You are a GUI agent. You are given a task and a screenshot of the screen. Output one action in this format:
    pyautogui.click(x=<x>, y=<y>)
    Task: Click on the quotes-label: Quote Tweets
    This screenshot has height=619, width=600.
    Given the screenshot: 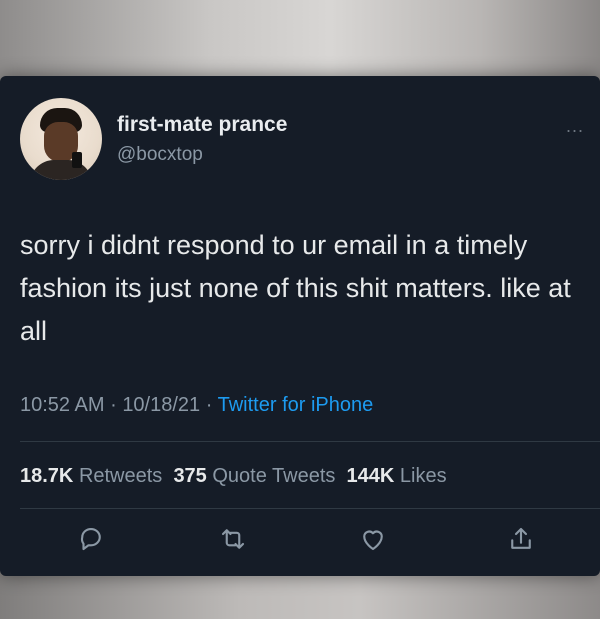 What is the action you would take?
    pyautogui.click(x=274, y=476)
    